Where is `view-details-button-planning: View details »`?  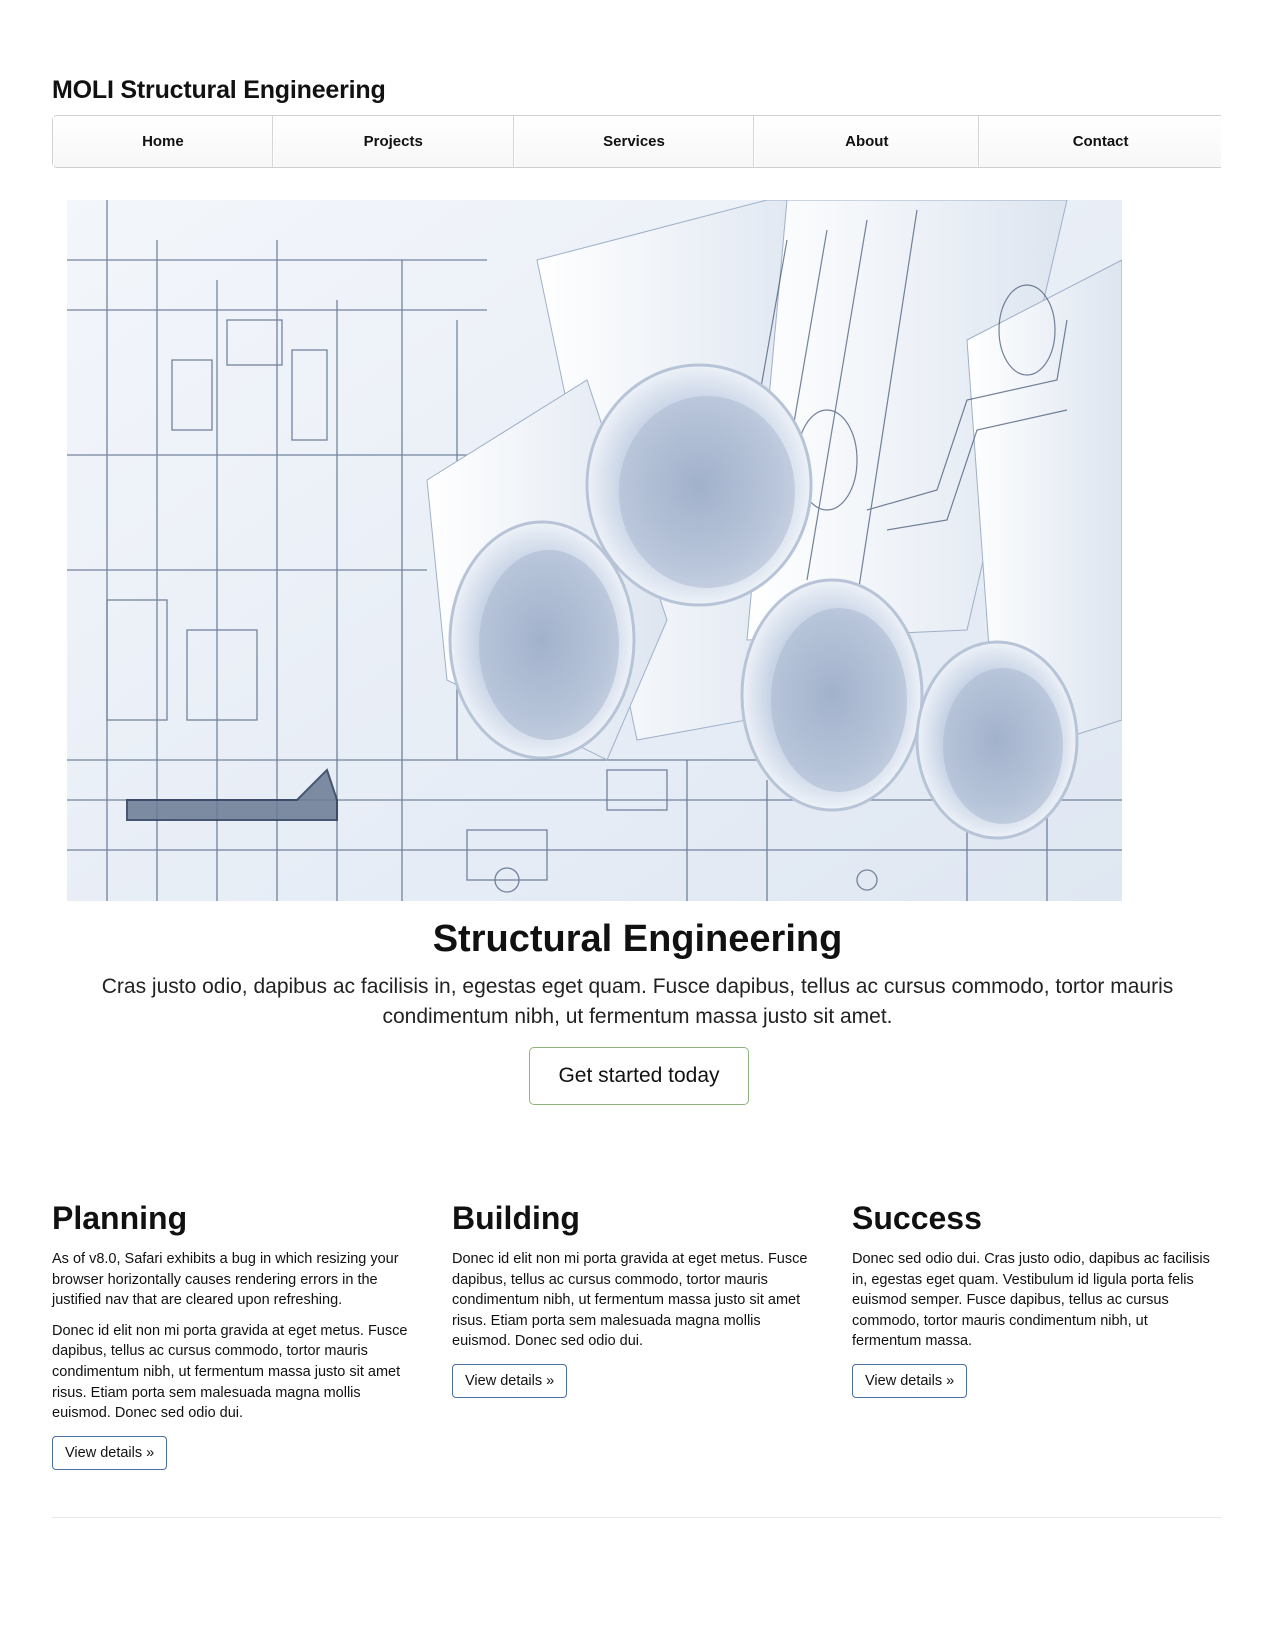 view-details-button-planning: View details » is located at coordinates (110, 1452).